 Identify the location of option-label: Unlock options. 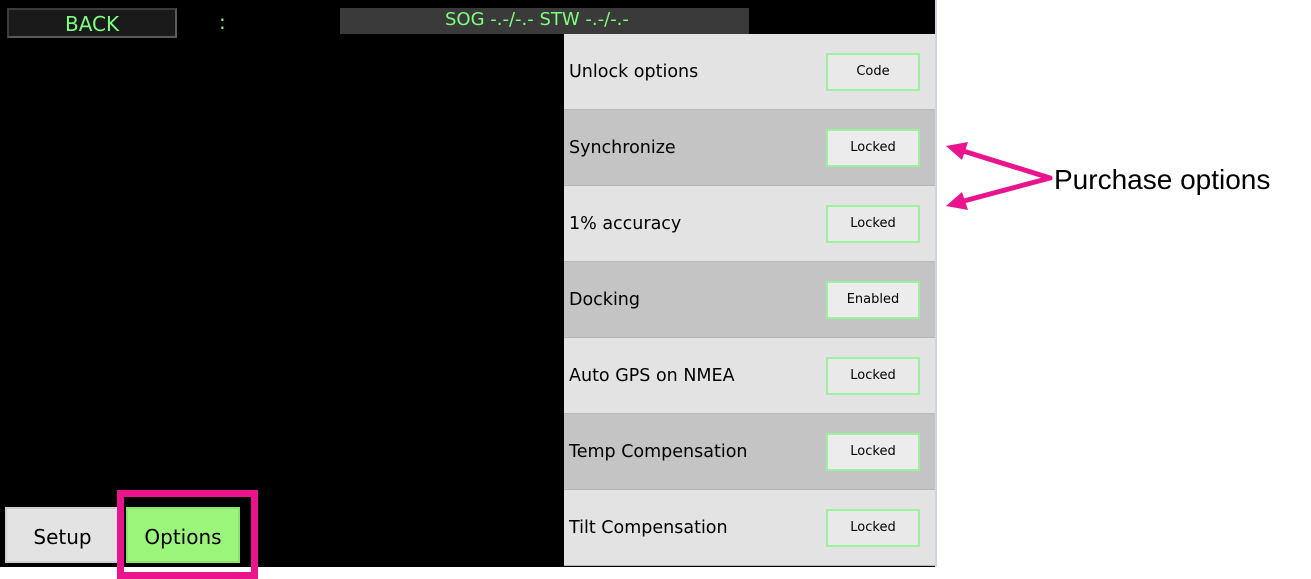
(634, 72).